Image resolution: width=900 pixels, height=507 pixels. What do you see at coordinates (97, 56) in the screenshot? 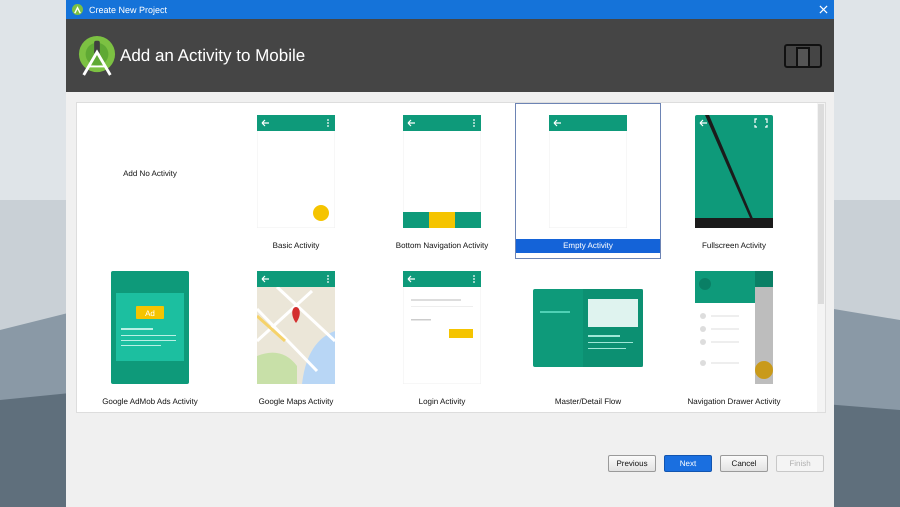
I see `android-studio-logo-icon` at bounding box center [97, 56].